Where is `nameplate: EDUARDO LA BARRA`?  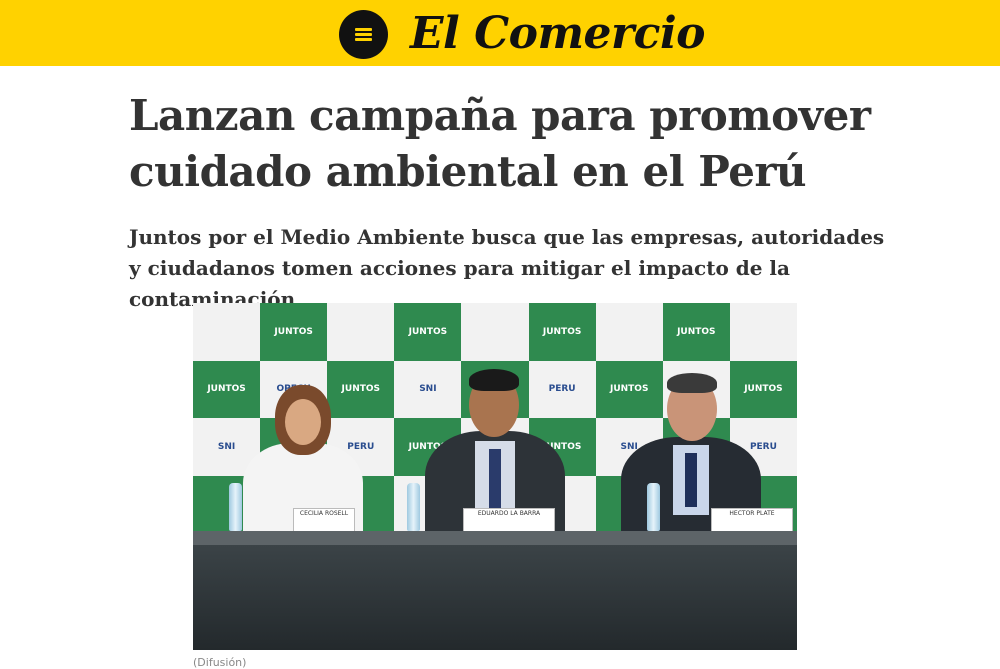 nameplate: EDUARDO LA BARRA is located at coordinates (509, 520).